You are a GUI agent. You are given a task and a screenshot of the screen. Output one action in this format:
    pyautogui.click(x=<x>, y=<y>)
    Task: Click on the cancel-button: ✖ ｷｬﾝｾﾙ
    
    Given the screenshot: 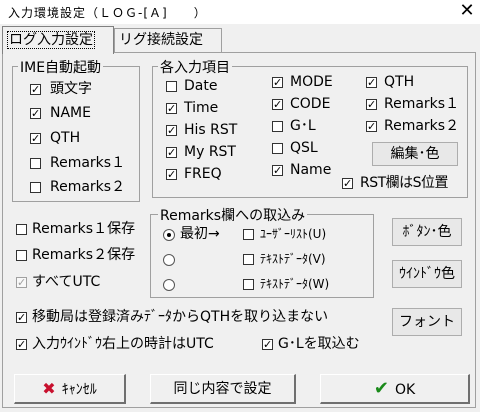 What is the action you would take?
    pyautogui.click(x=70, y=389)
    